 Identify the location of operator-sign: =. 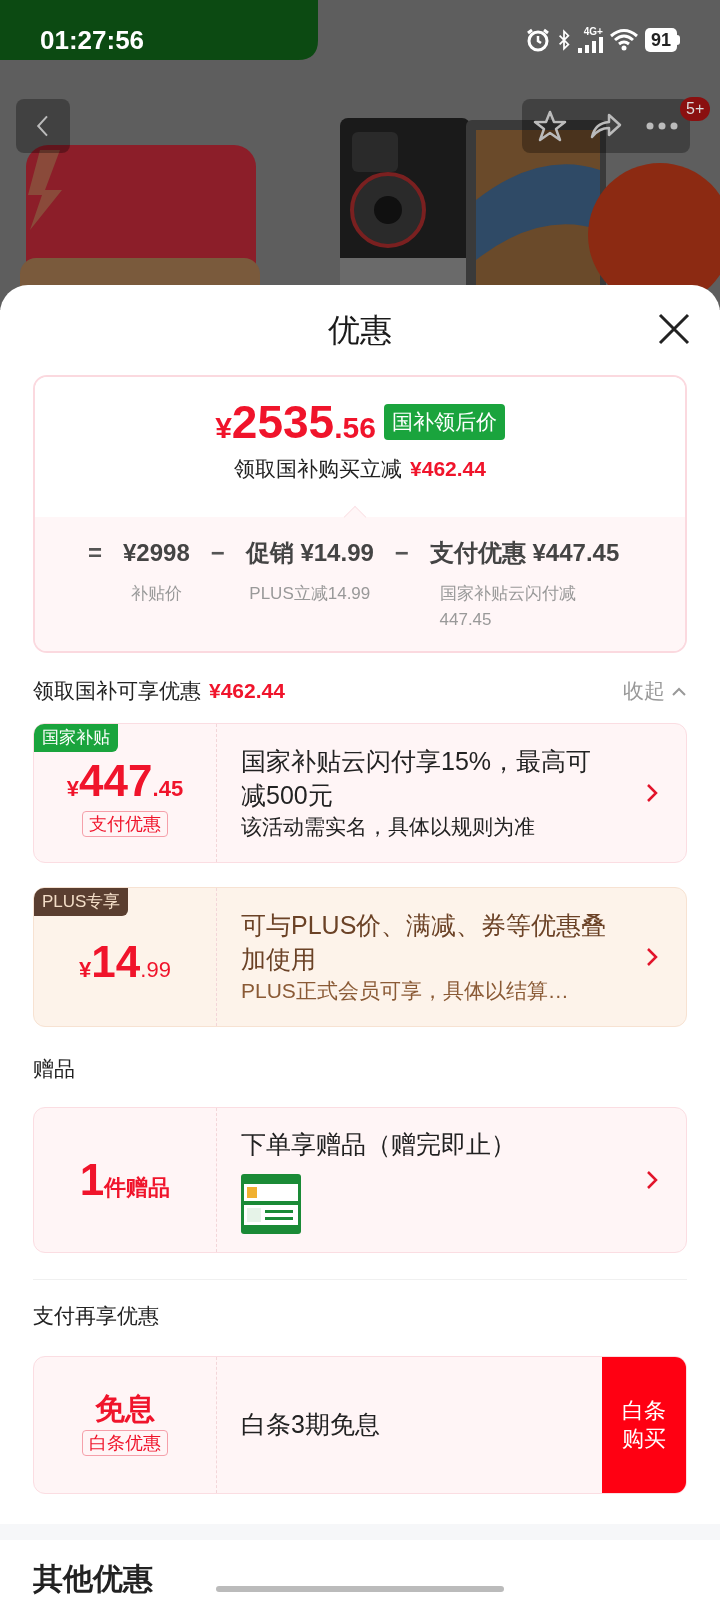
(95, 553).